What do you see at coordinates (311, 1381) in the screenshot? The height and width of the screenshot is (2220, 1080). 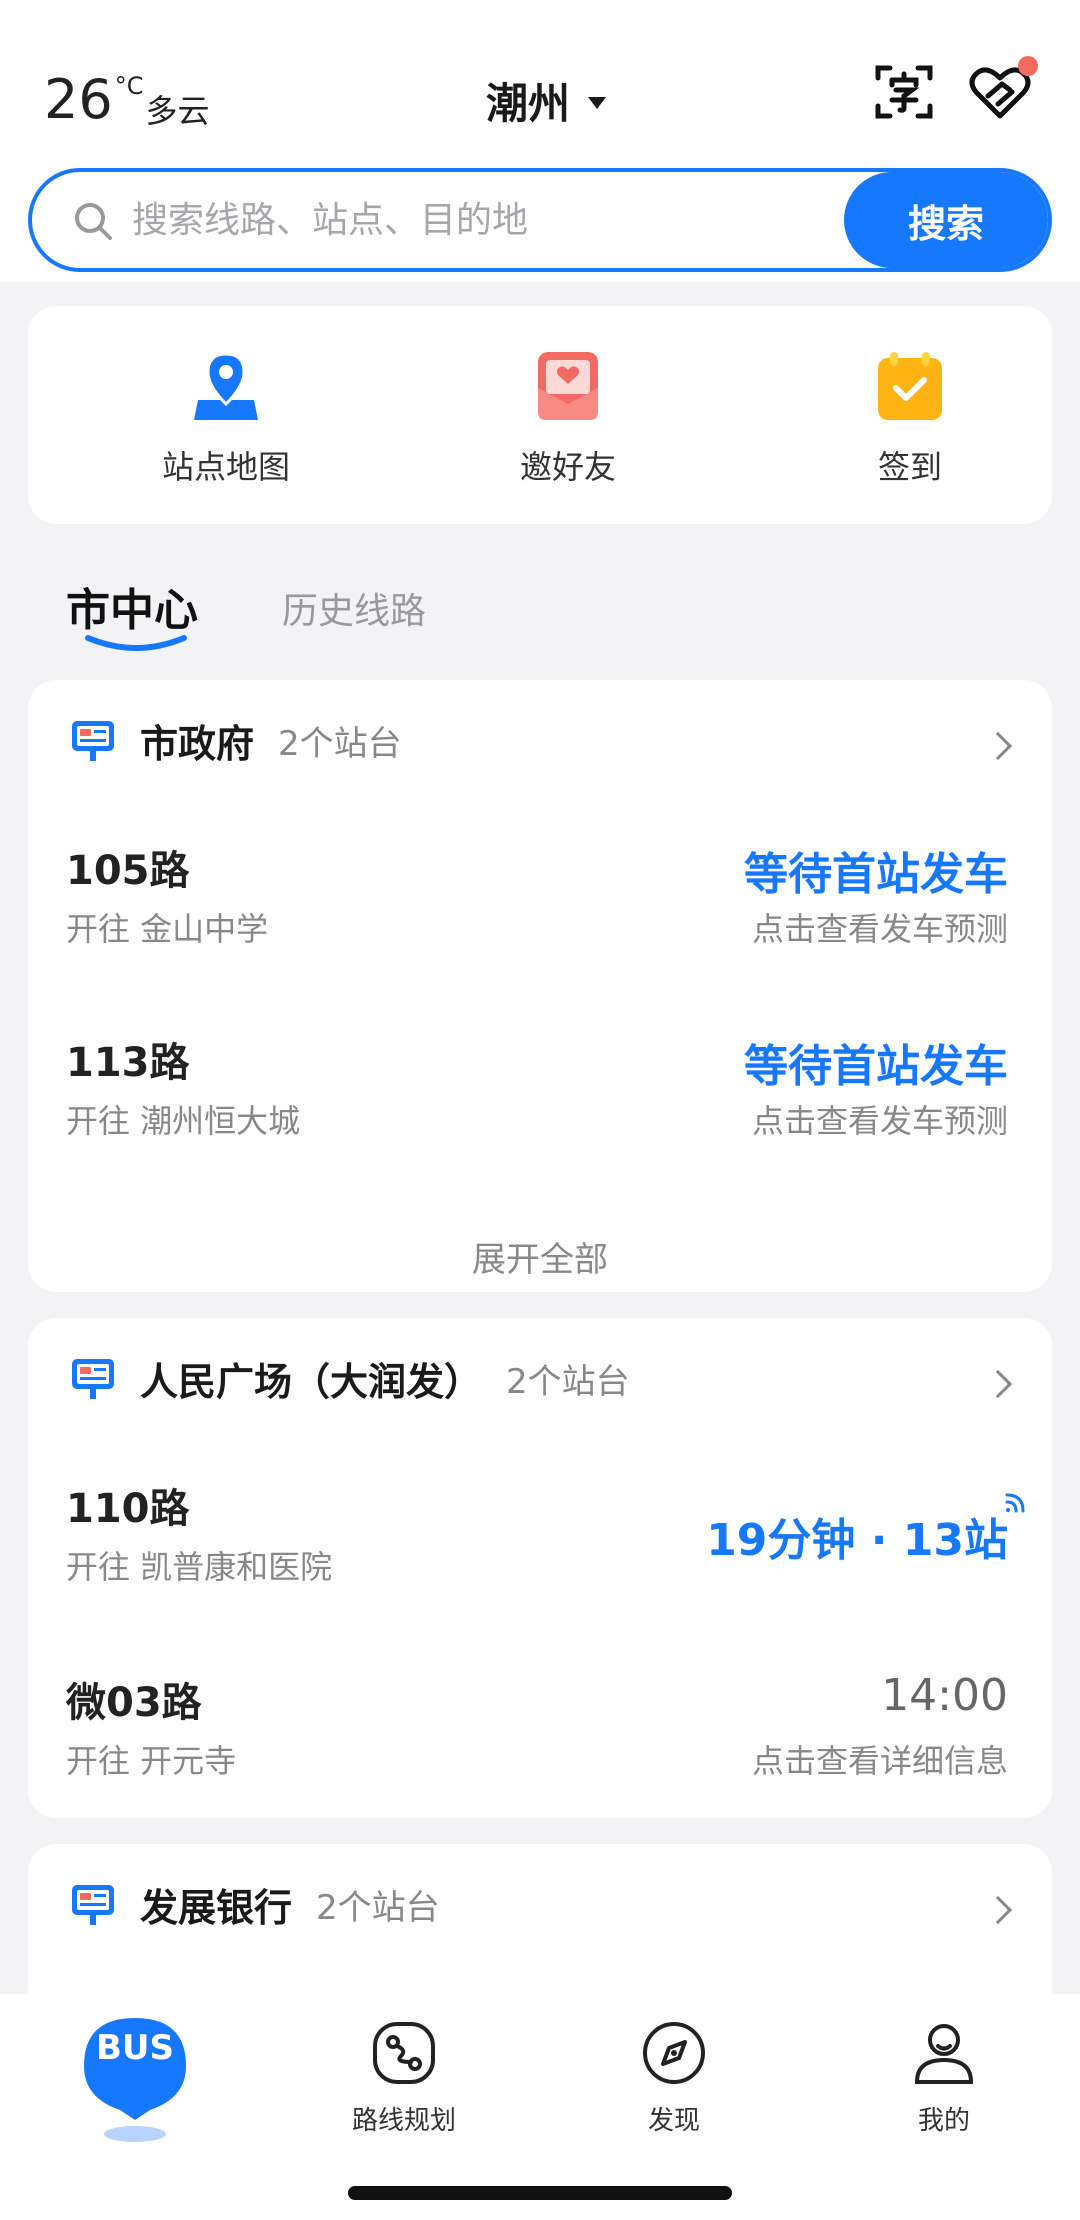 I see `station-name: 人民广场（大润发）` at bounding box center [311, 1381].